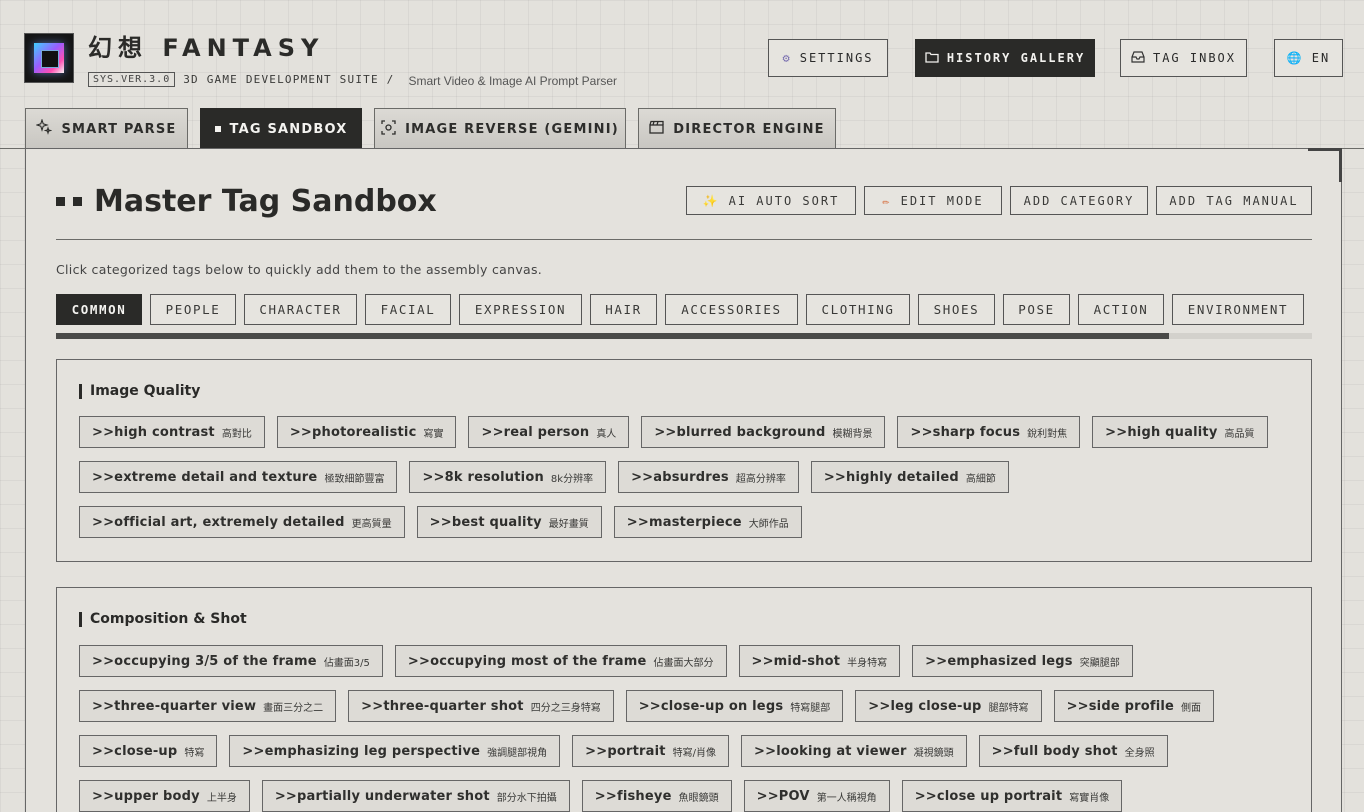  Describe the element at coordinates (989, 432) in the screenshot. I see `tag-chip: >>sharp focus 銳利對焦` at that location.